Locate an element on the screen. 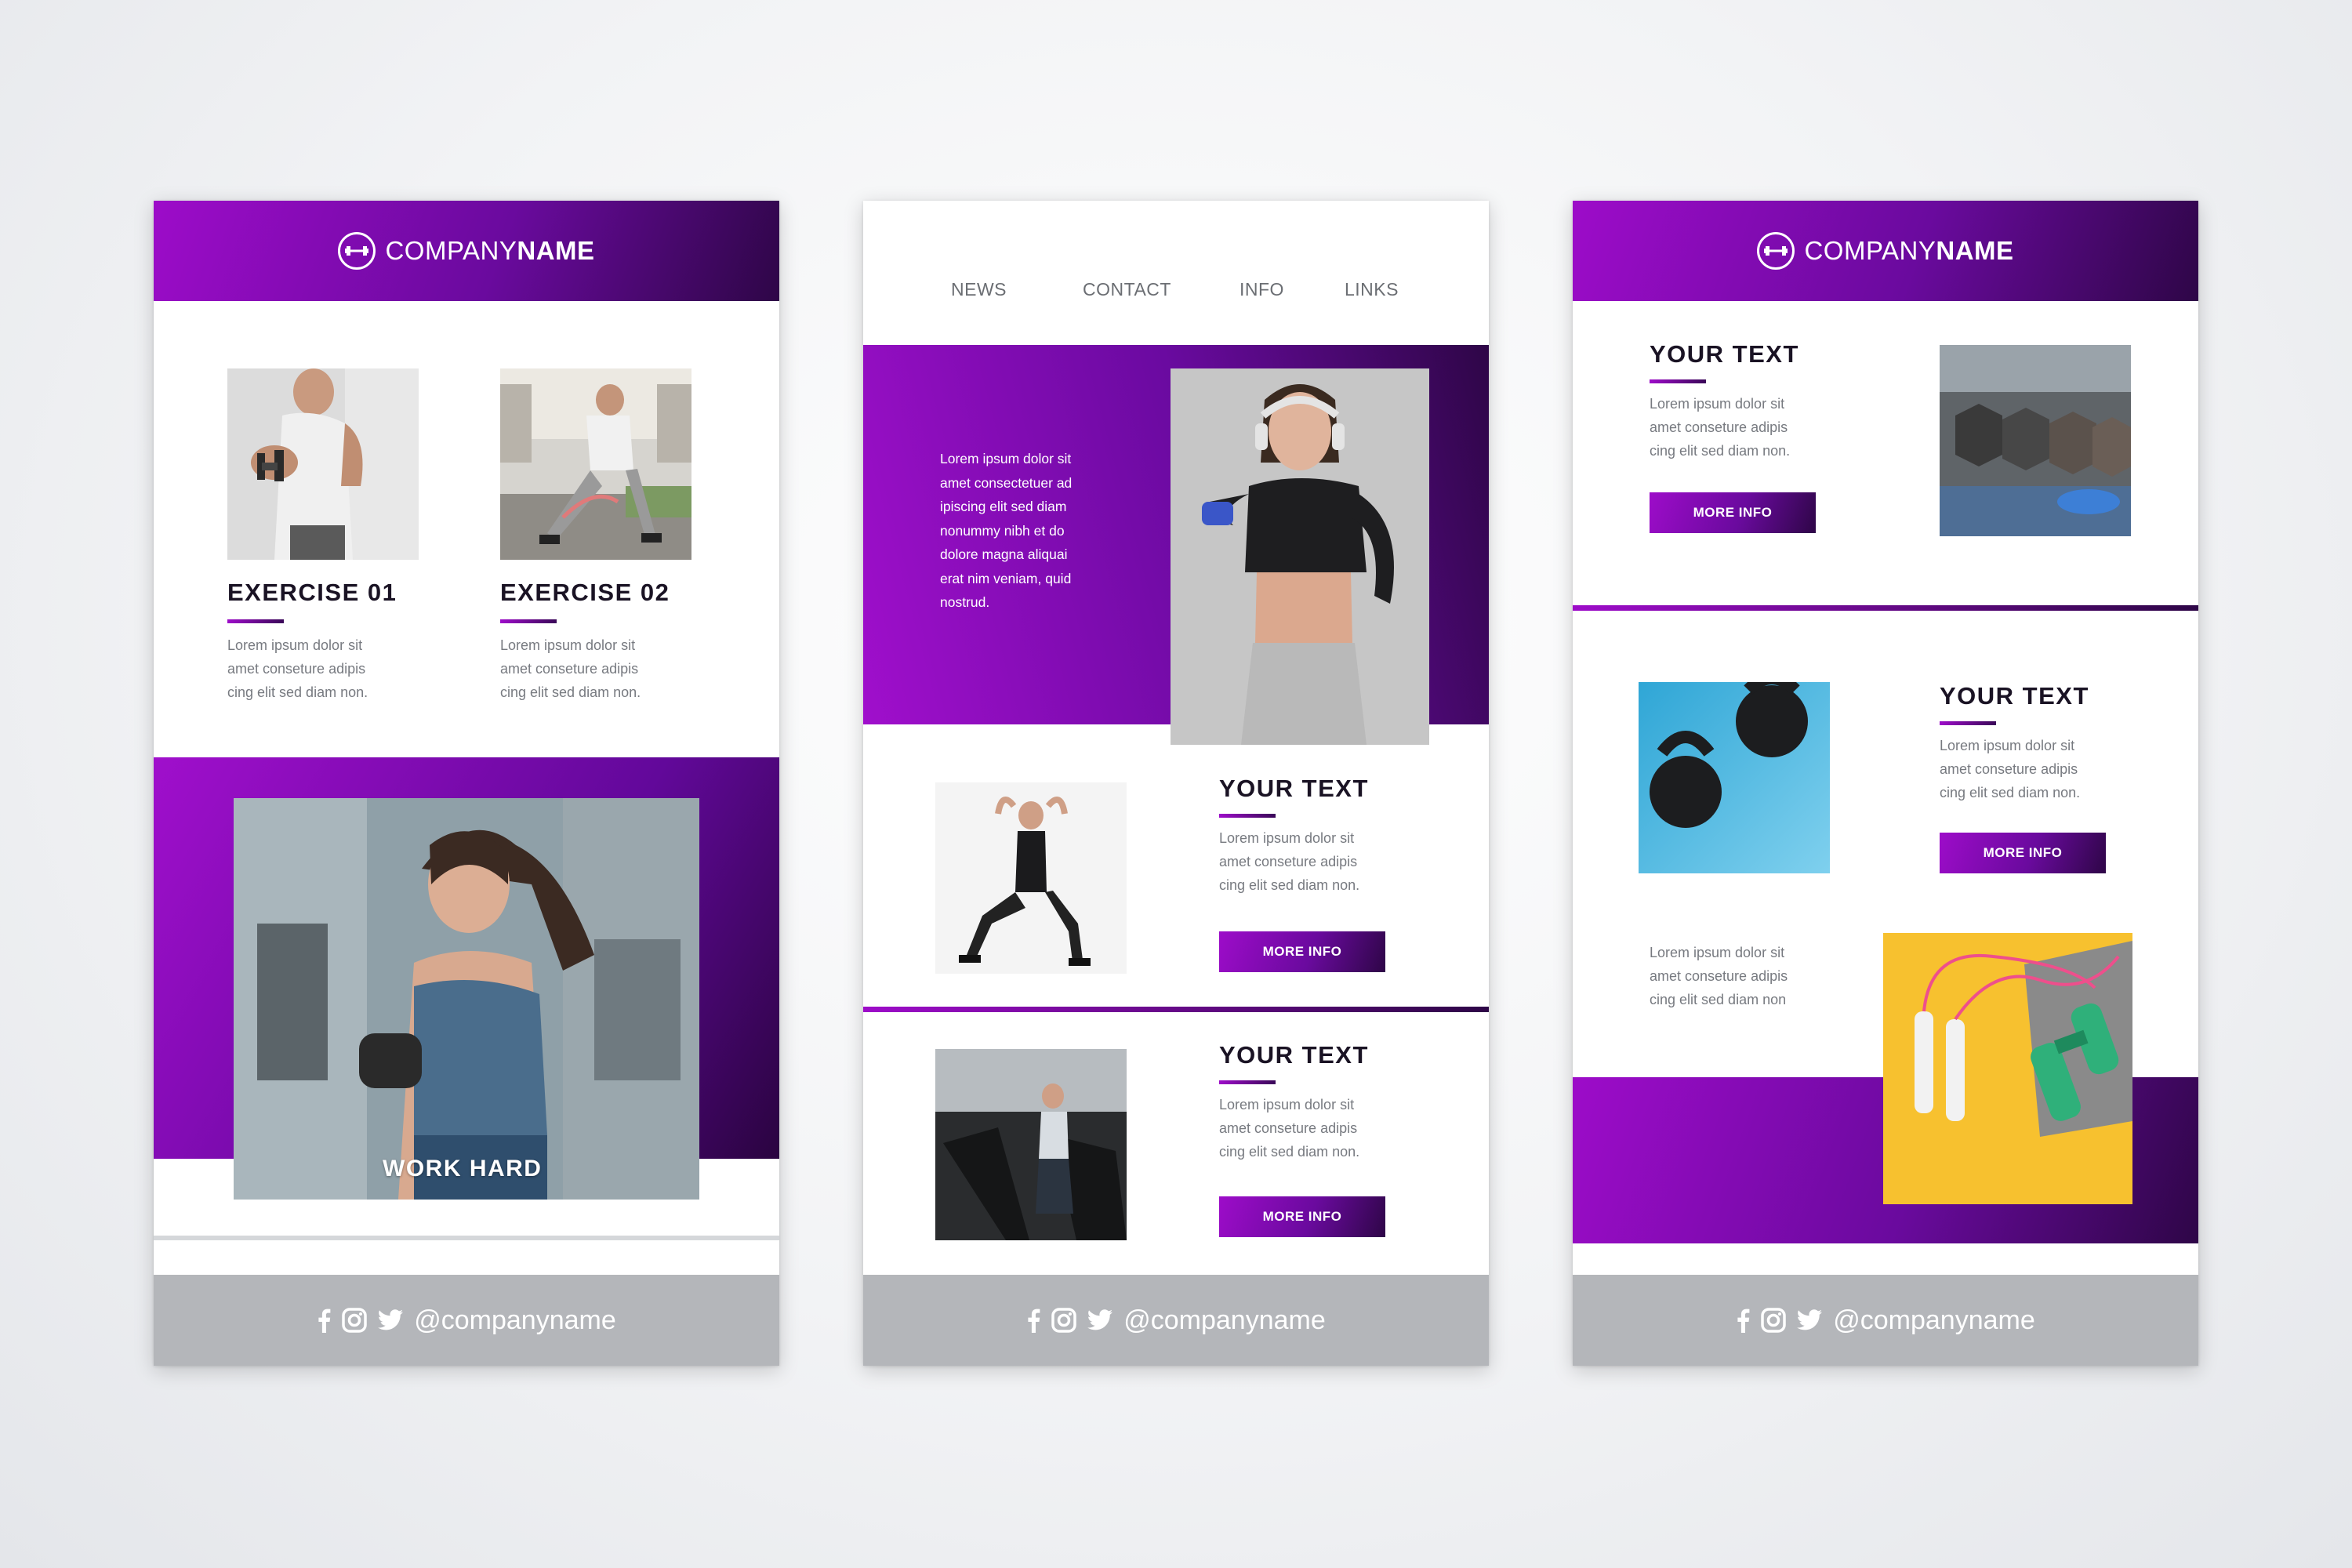 The width and height of the screenshot is (2352, 1568). nav-news: NEWS is located at coordinates (979, 289).